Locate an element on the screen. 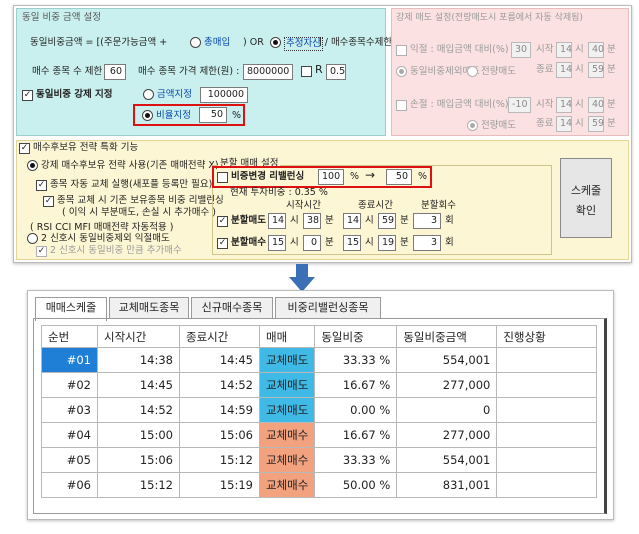 The image size is (639, 534). profit-checkbox is located at coordinates (401, 50).